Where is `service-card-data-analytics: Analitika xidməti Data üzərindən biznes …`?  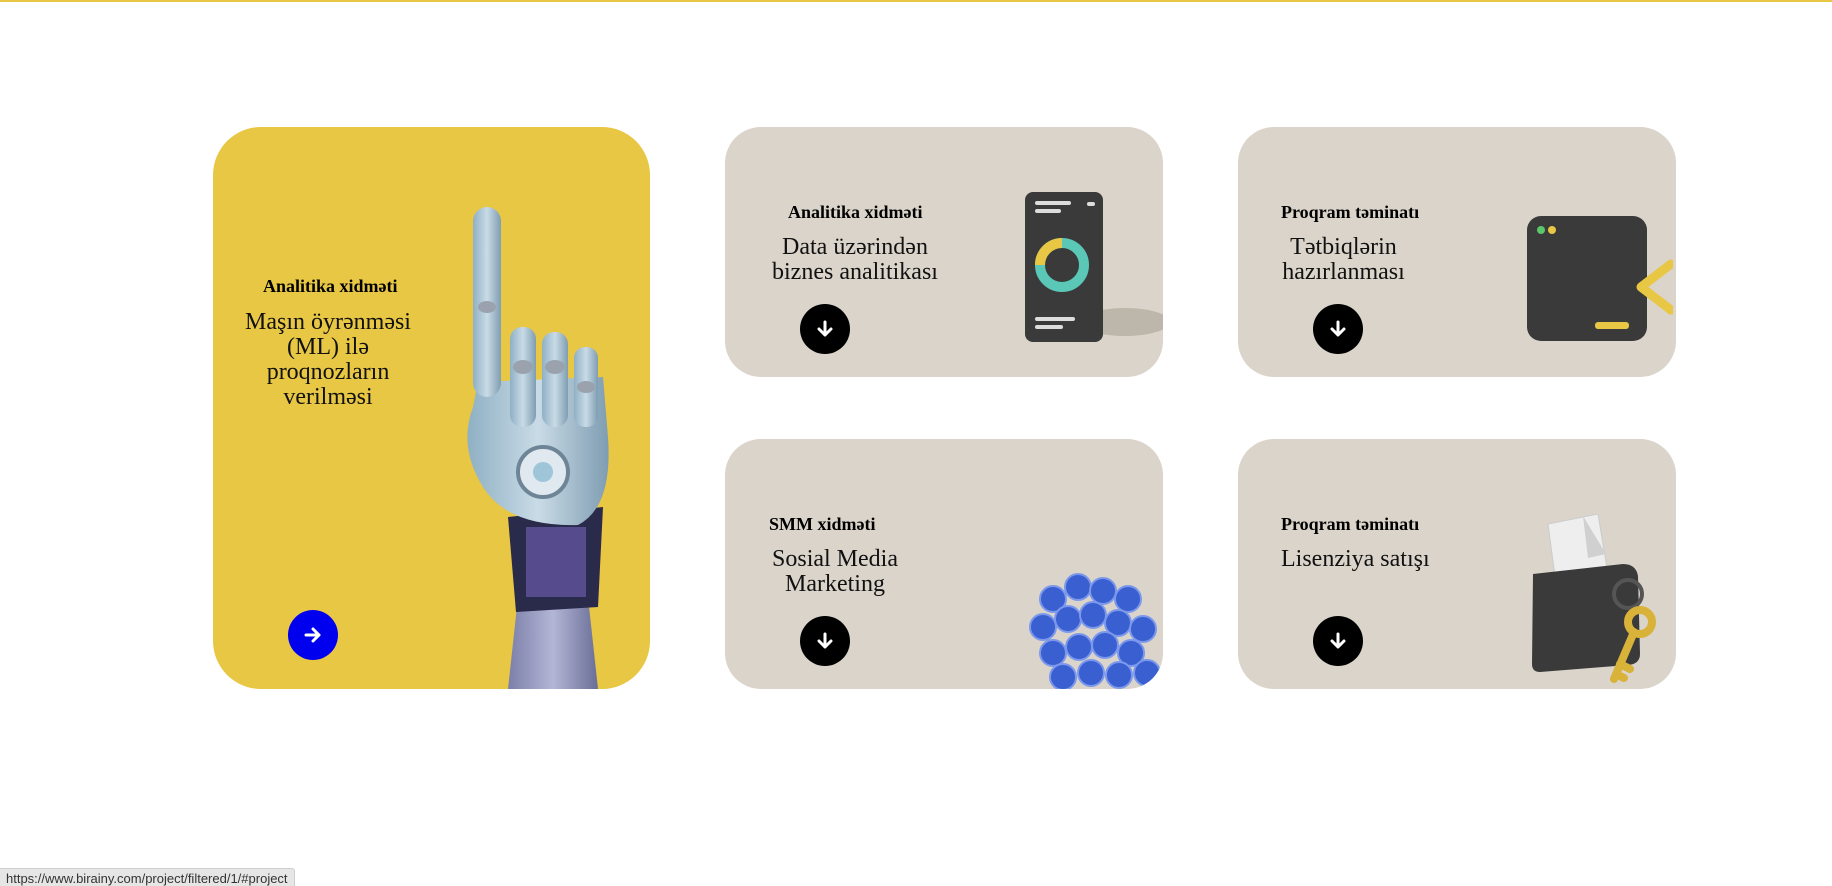 service-card-data-analytics: Analitika xidməti Data üzərindən biznes … is located at coordinates (944, 252).